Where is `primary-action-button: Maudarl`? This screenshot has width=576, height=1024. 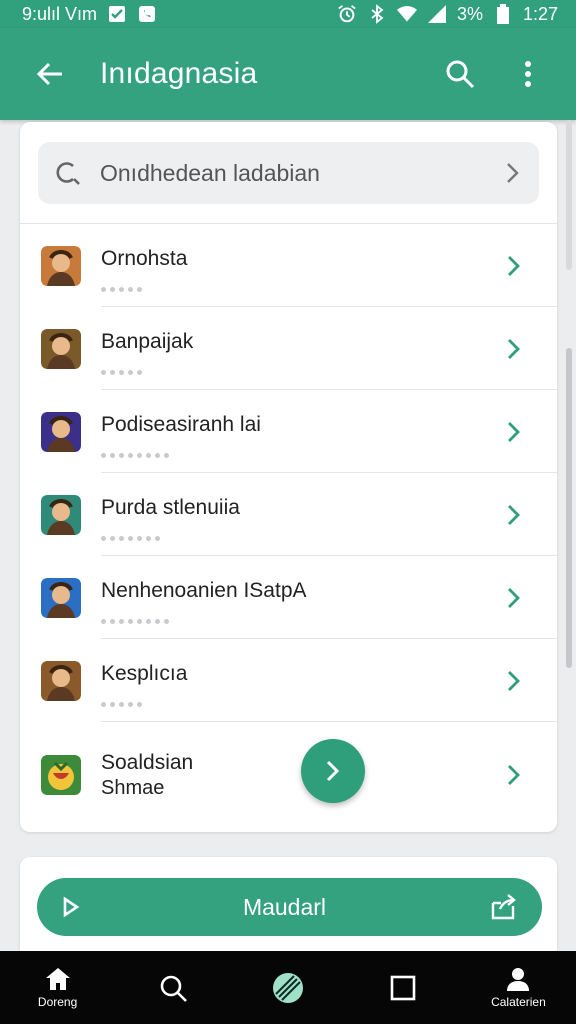
primary-action-button: Maudarl is located at coordinates (289, 907).